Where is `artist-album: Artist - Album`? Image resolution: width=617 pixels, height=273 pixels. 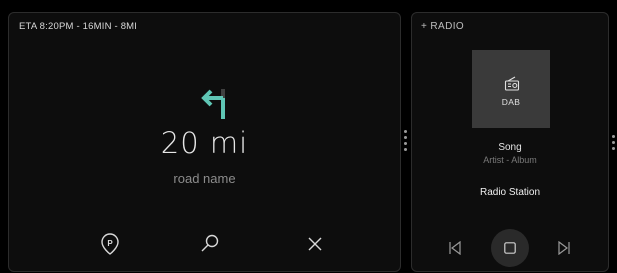 artist-album: Artist - Album is located at coordinates (510, 160).